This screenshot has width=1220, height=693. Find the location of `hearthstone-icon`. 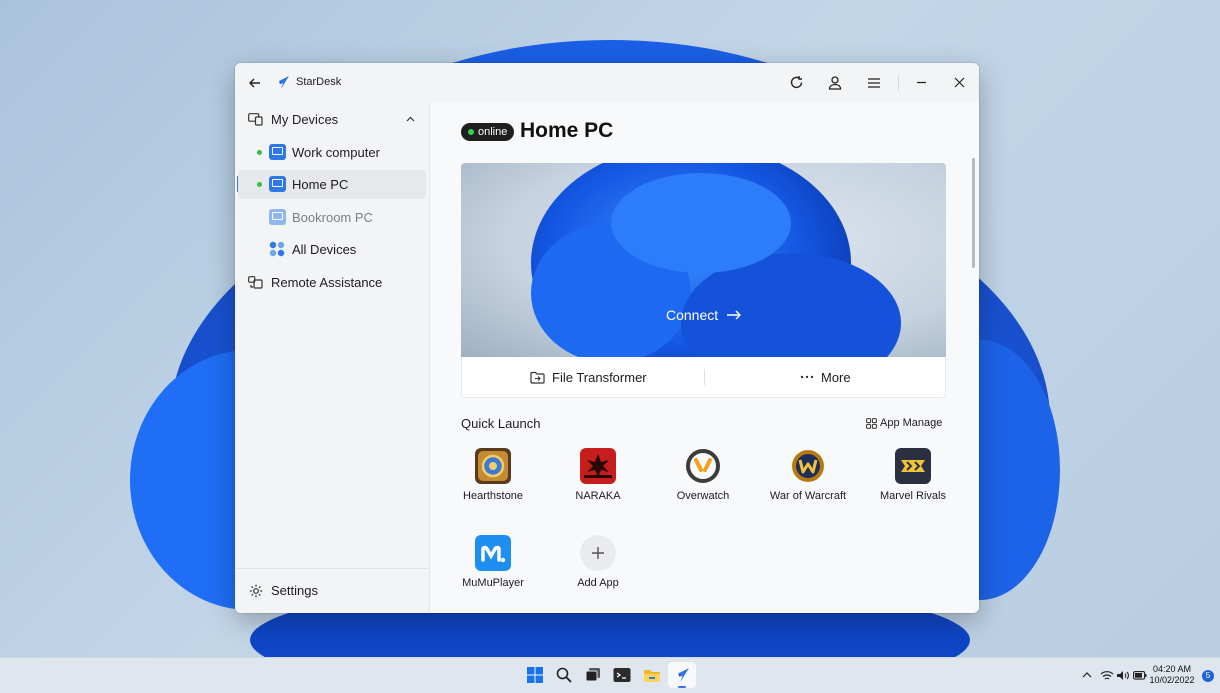

hearthstone-icon is located at coordinates (493, 466).